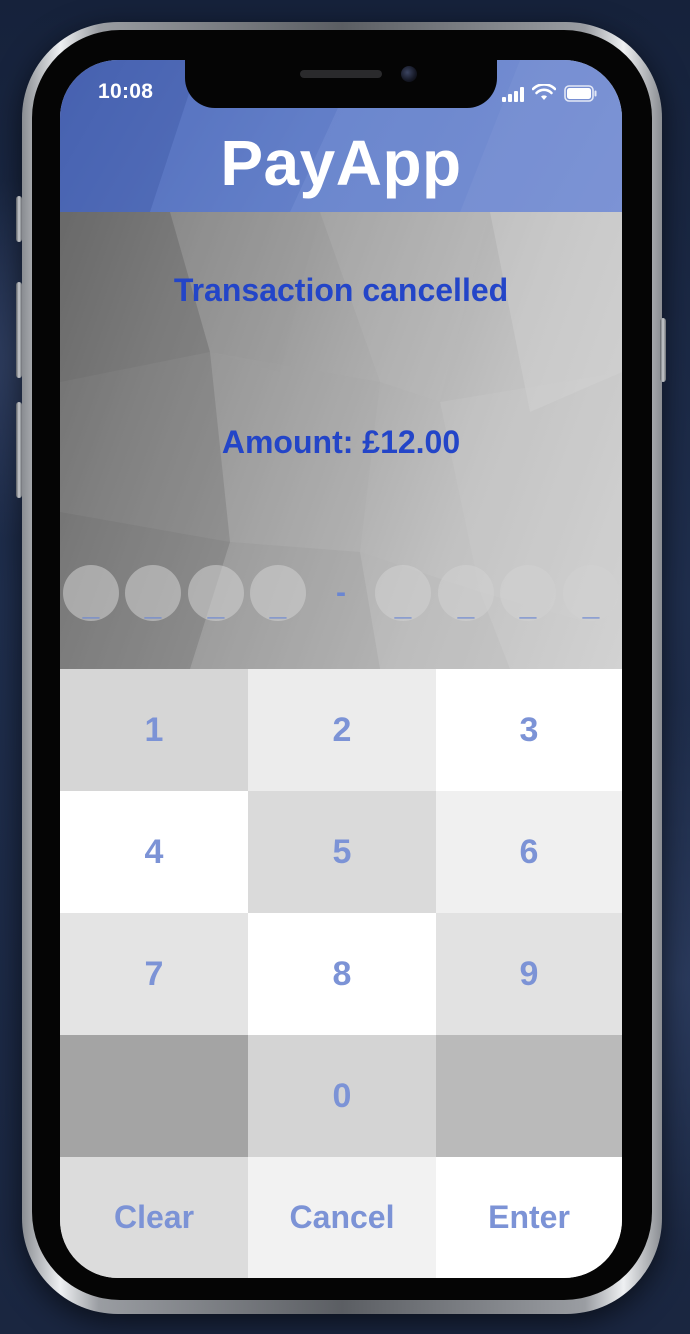 The image size is (690, 1334). Describe the element at coordinates (342, 1096) in the screenshot. I see `key-0: 0` at that location.